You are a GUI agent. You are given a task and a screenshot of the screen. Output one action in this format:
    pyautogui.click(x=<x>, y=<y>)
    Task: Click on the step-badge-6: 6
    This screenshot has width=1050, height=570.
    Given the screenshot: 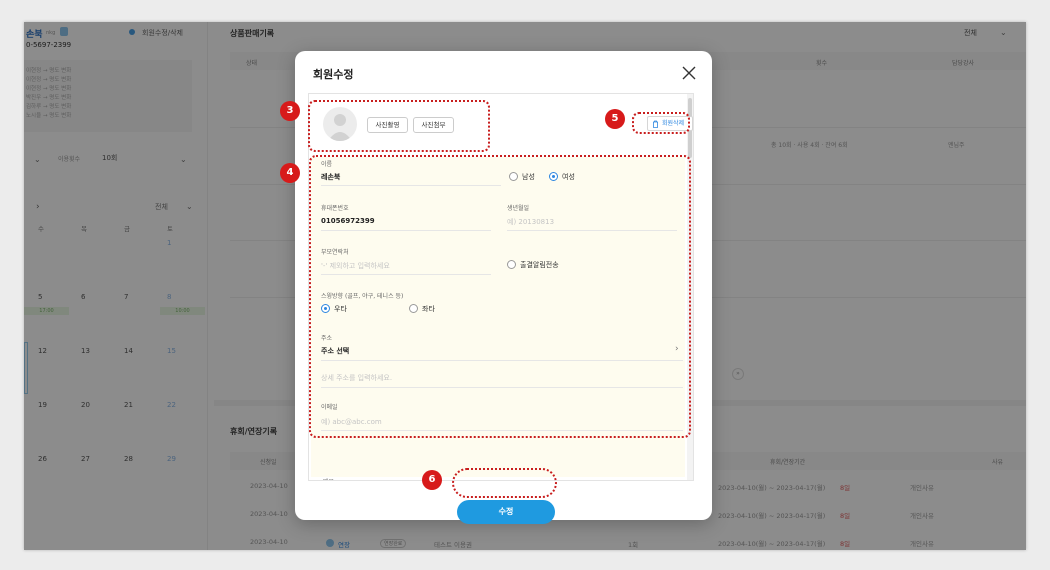 What is the action you would take?
    pyautogui.click(x=432, y=480)
    